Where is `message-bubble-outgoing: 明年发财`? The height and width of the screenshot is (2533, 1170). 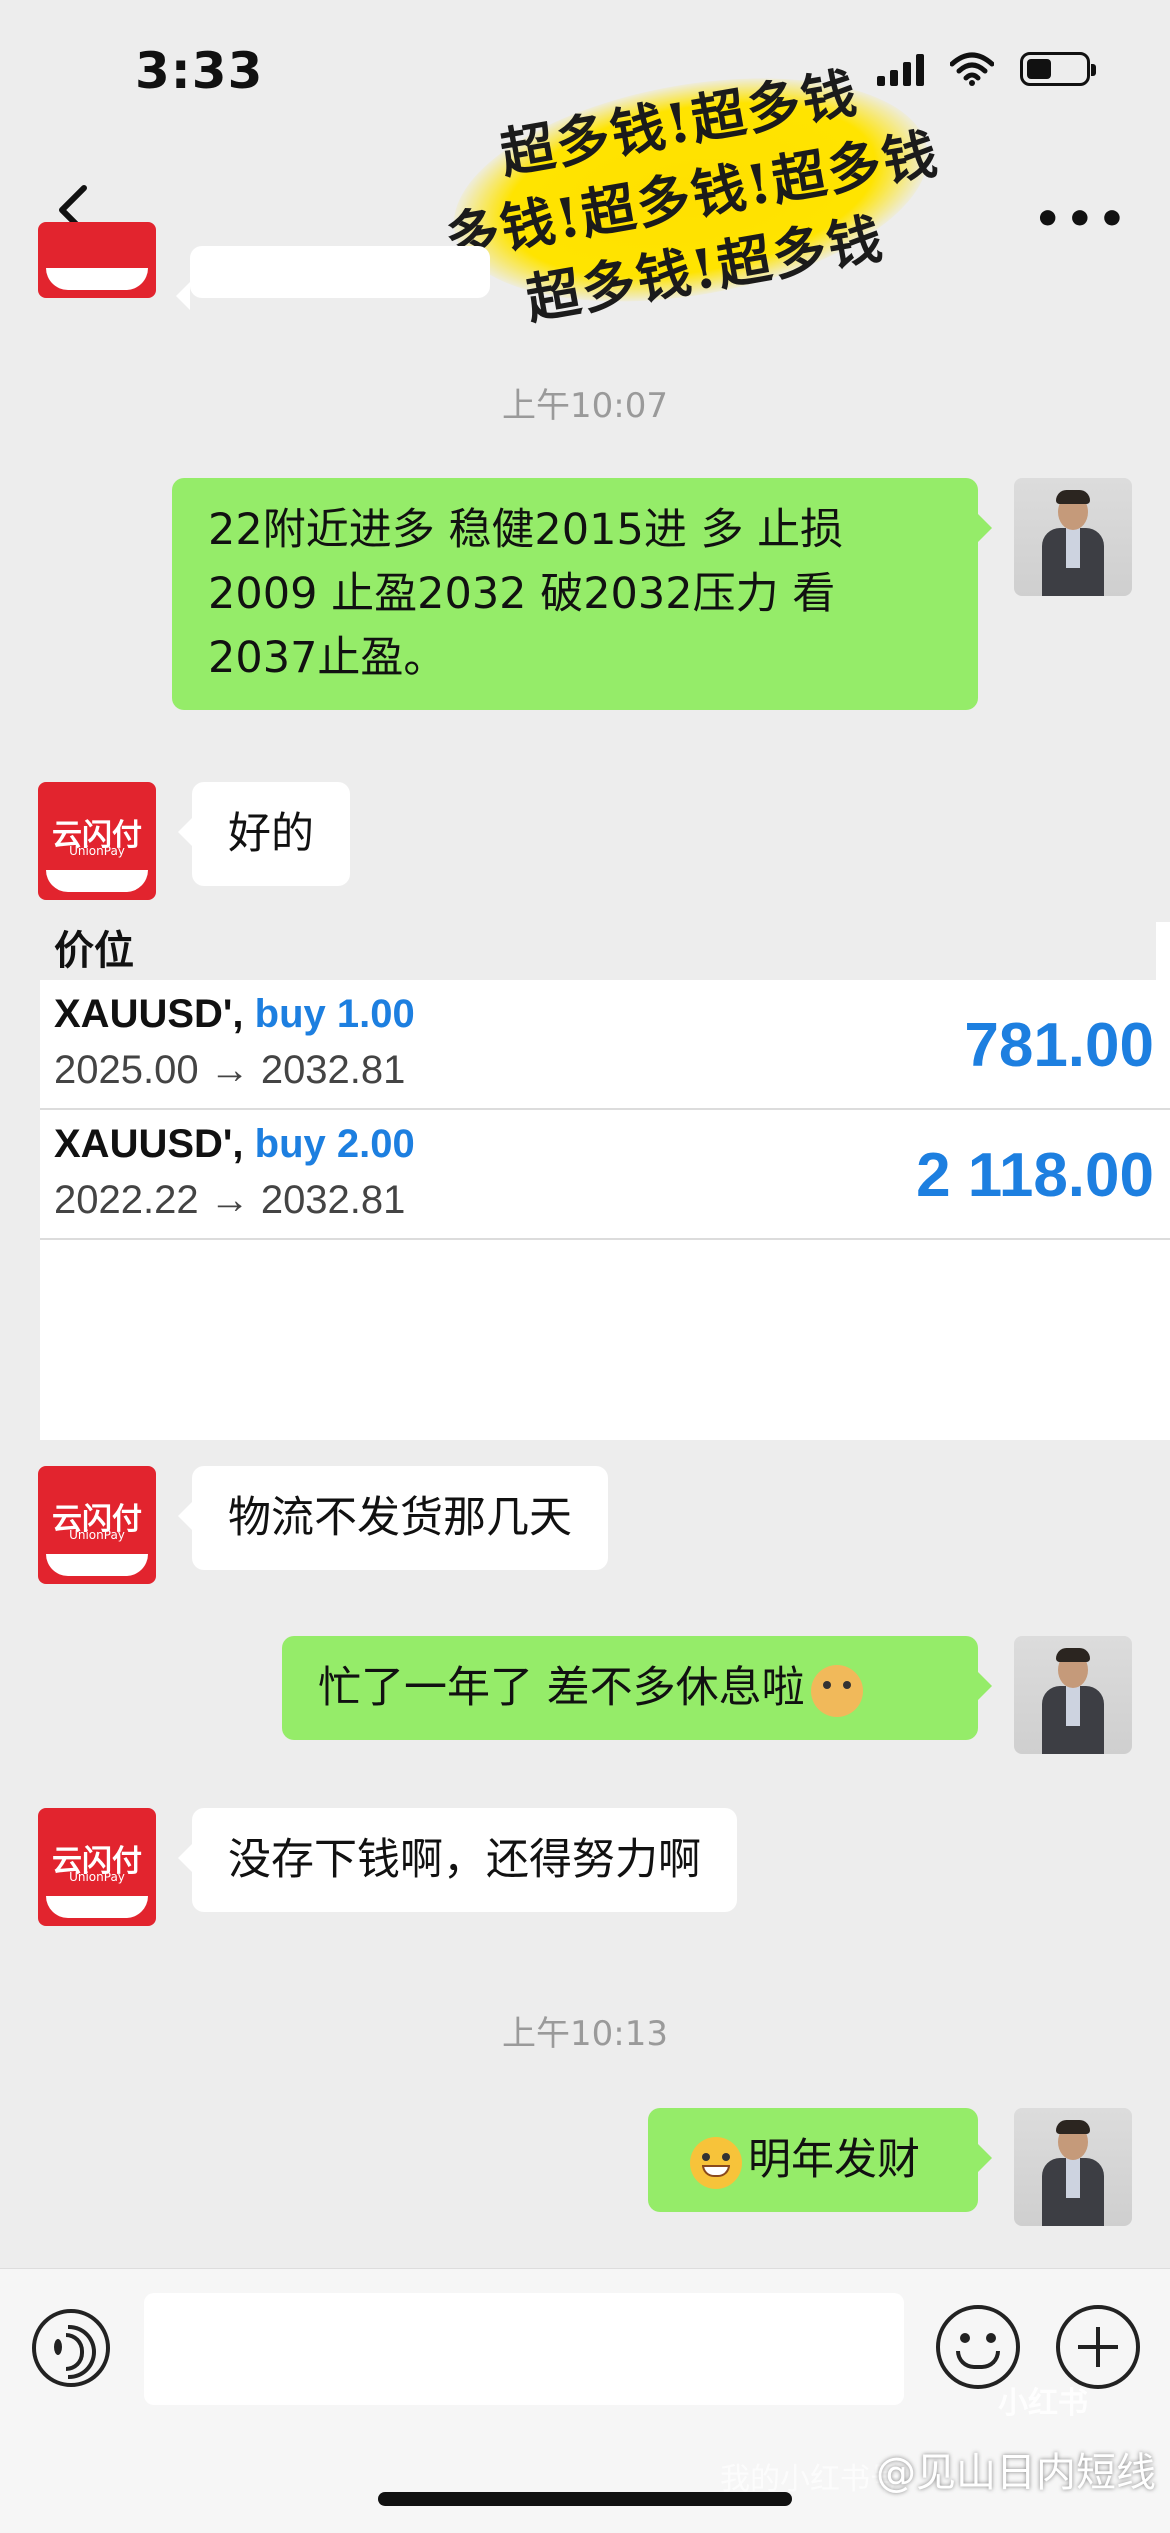
message-bubble-outgoing: 明年发财 is located at coordinates (820, 2160).